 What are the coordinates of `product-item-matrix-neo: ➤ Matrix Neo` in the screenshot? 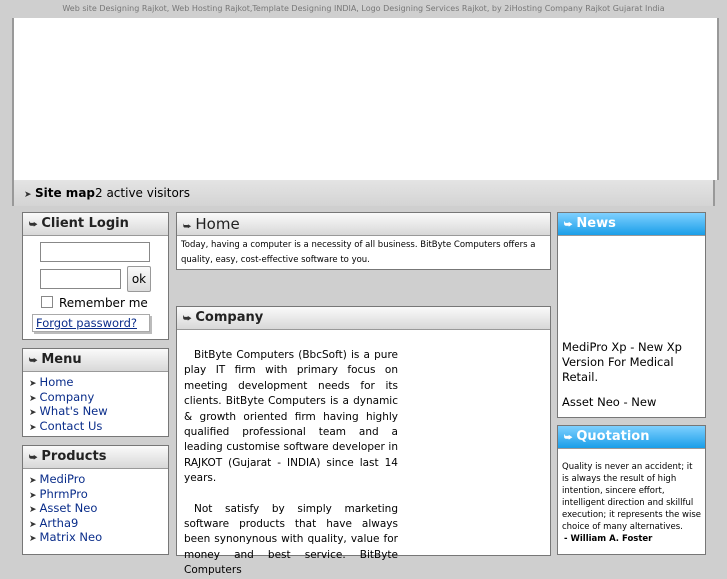 It's located at (95, 537).